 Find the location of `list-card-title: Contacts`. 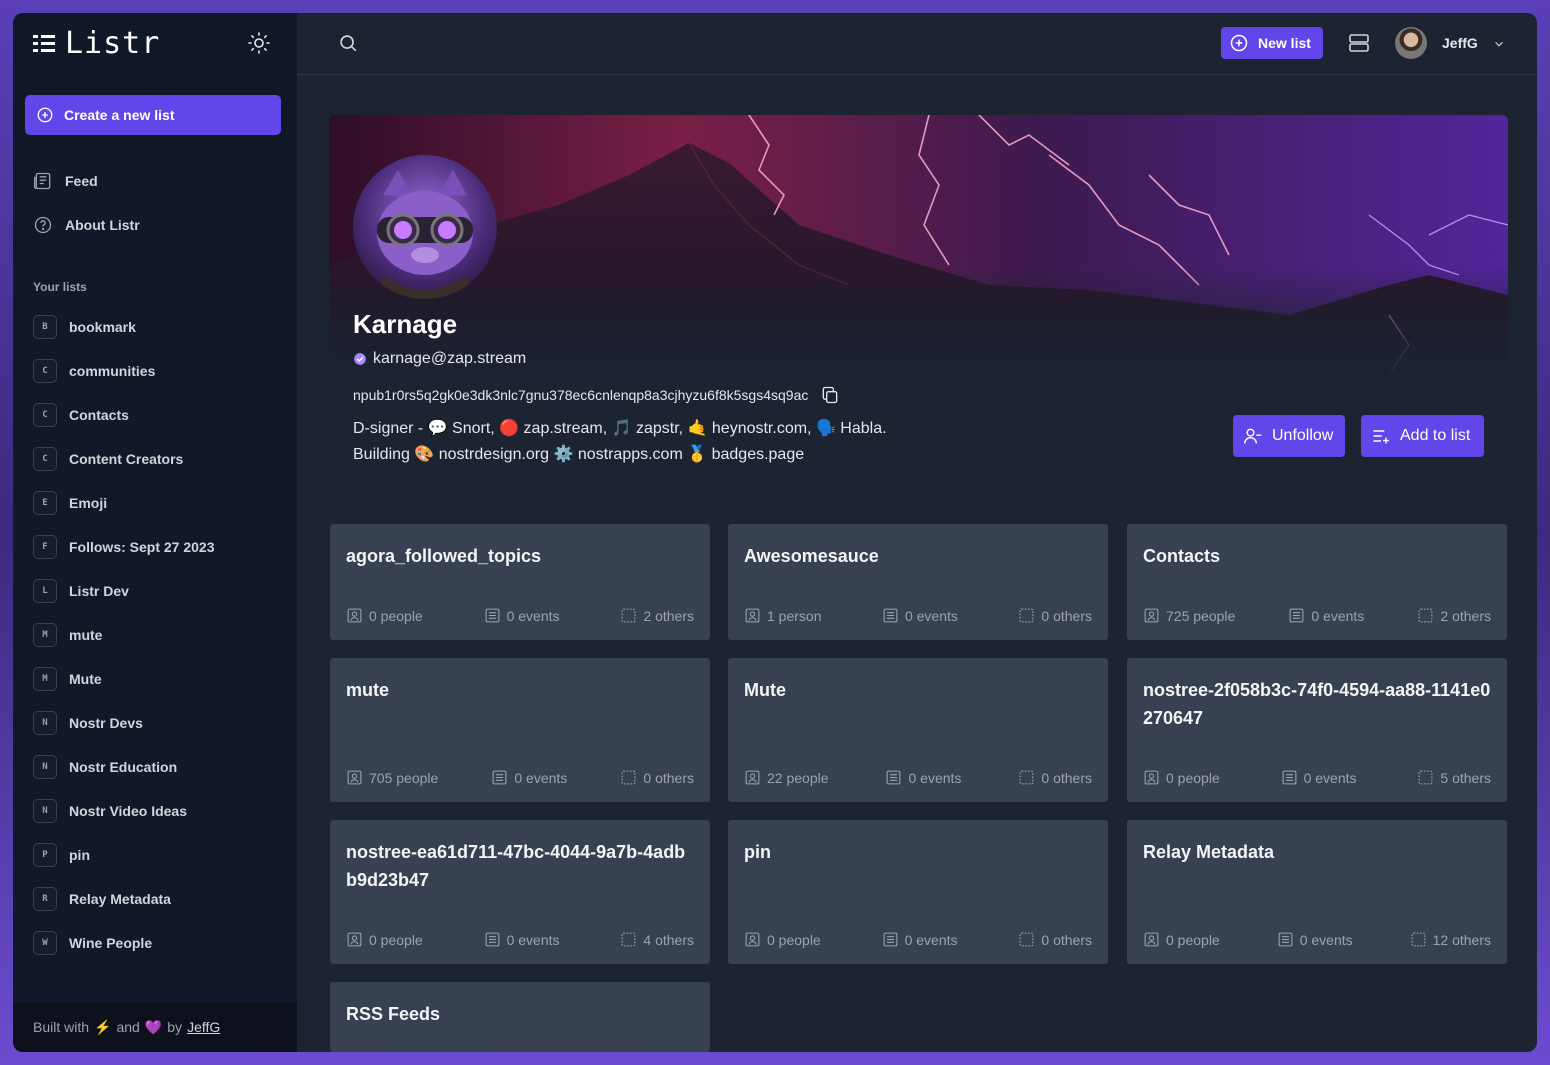

list-card-title: Contacts is located at coordinates (1182, 556).